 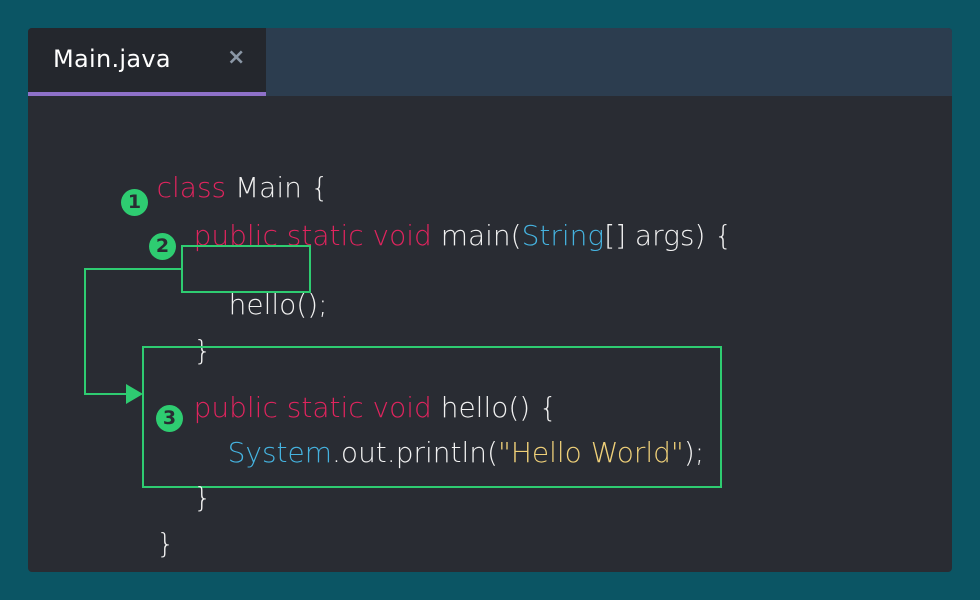 What do you see at coordinates (132, 331) in the screenshot?
I see `call-arrow-line` at bounding box center [132, 331].